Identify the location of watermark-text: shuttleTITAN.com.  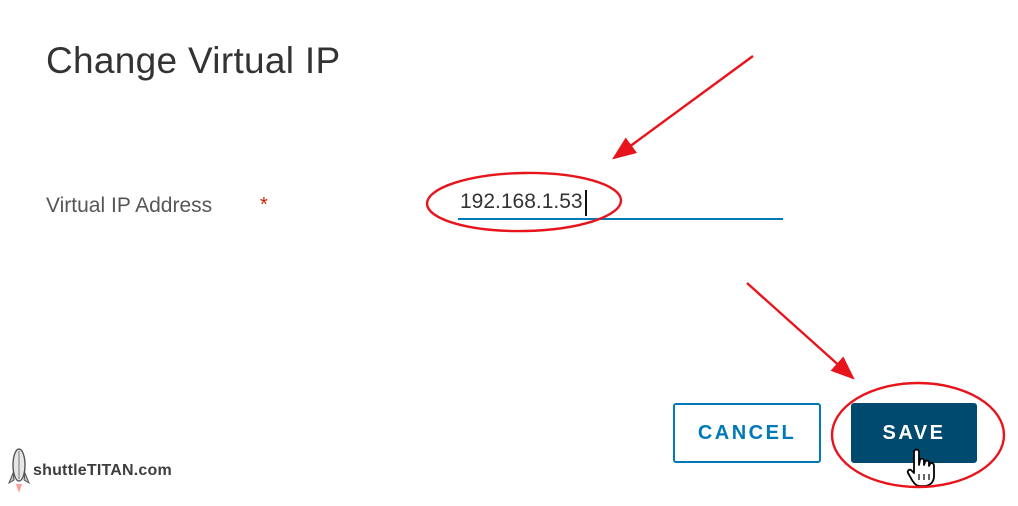
(102, 470).